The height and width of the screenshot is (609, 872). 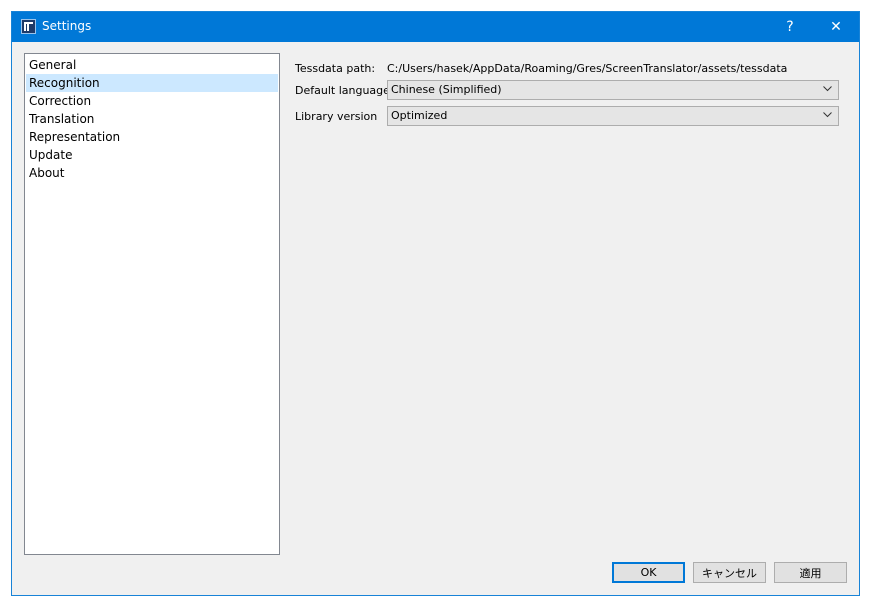 I want to click on library-version-label: Library version, so click(x=336, y=116).